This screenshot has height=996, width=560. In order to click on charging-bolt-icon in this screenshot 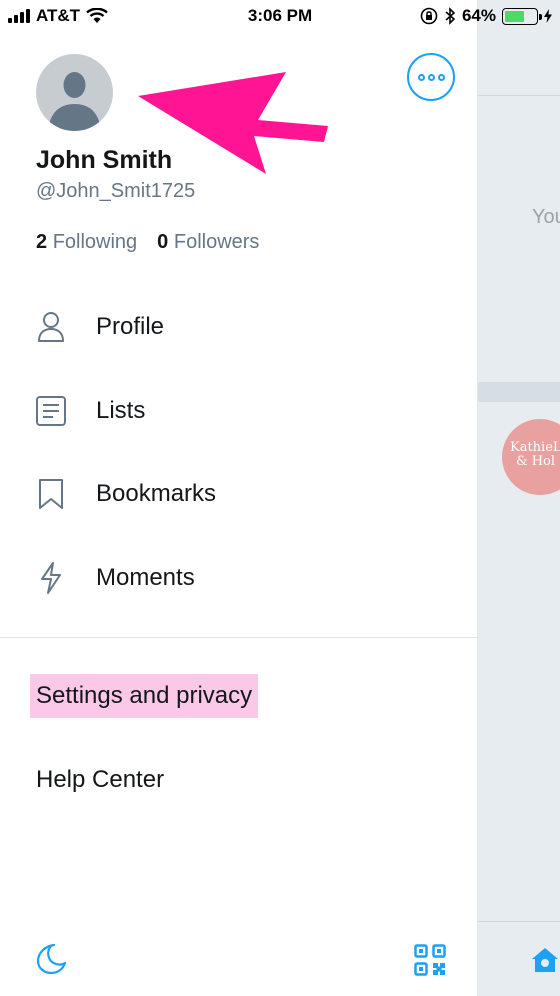, I will do `click(548, 16)`.